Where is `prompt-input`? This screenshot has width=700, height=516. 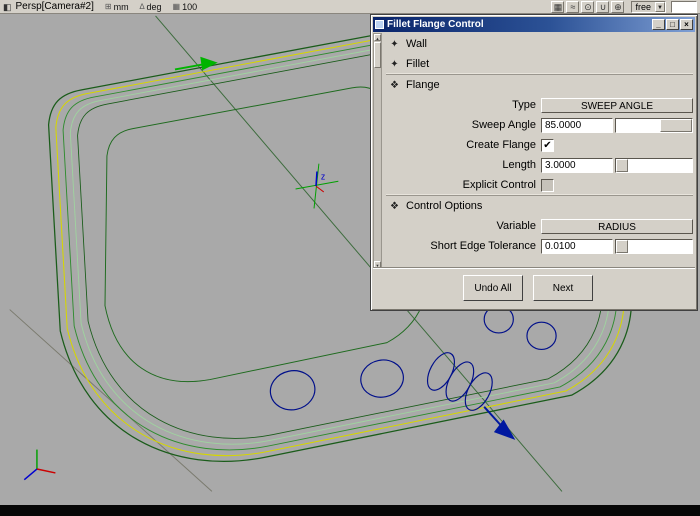 prompt-input is located at coordinates (684, 6).